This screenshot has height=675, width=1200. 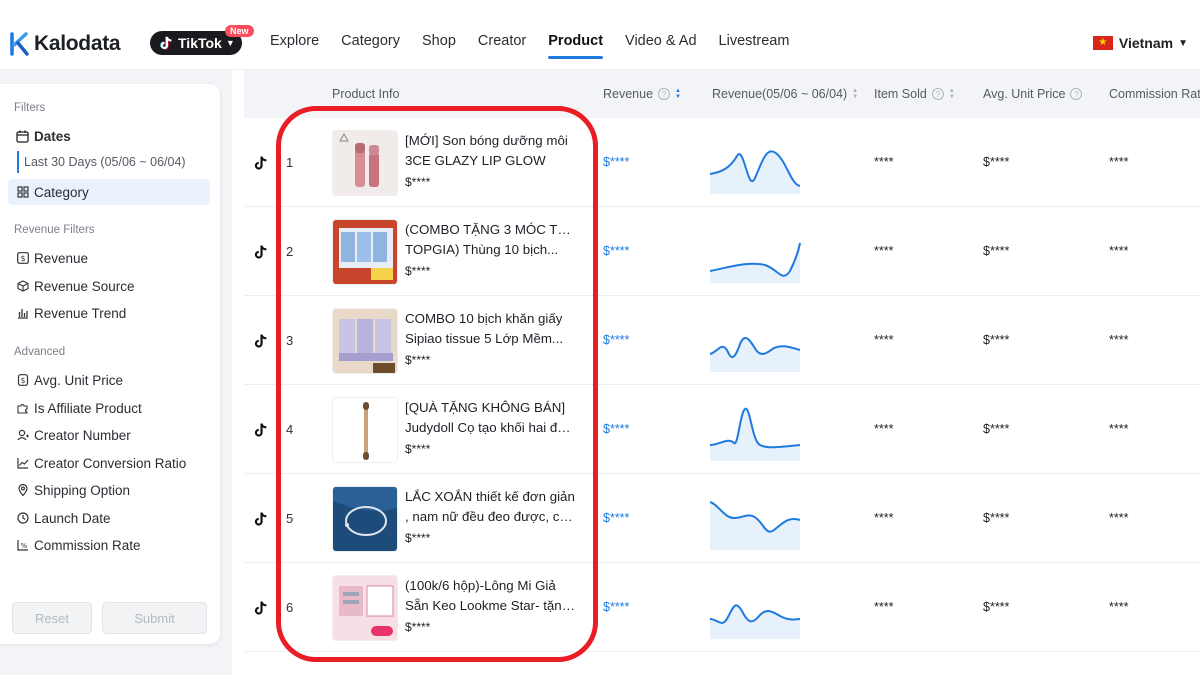 What do you see at coordinates (22, 136) in the screenshot?
I see `calendar-icon` at bounding box center [22, 136].